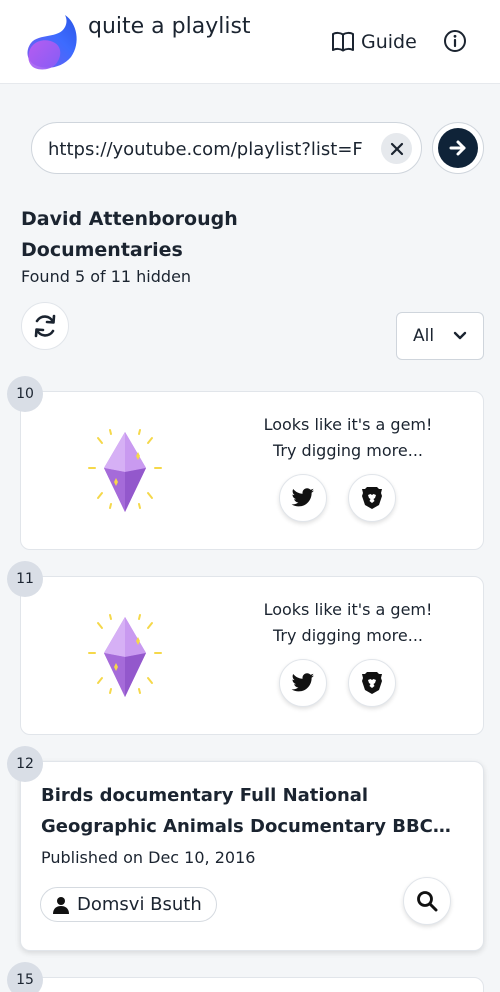  Describe the element at coordinates (25, 764) in the screenshot. I see `item-index-badge: 12` at that location.